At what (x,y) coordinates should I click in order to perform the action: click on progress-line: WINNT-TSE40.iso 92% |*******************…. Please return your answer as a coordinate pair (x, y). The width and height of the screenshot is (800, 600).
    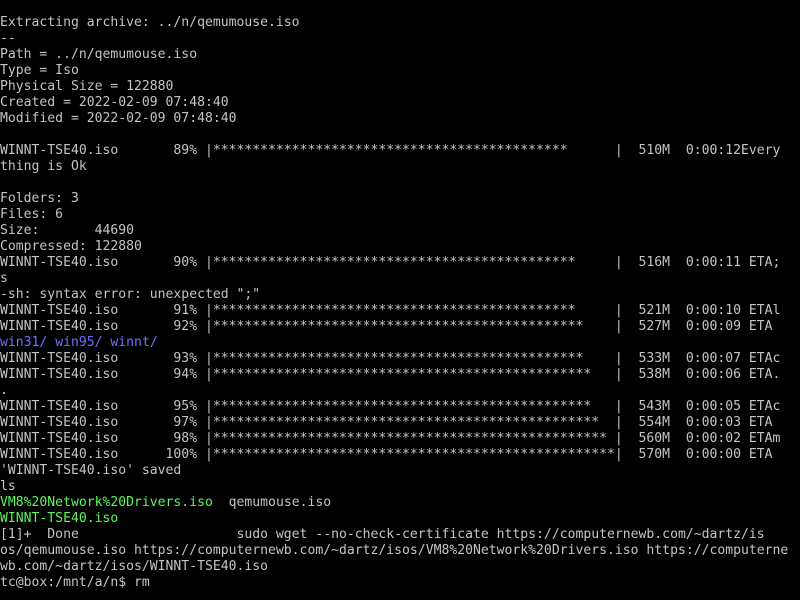
    Looking at the image, I should click on (386, 326).